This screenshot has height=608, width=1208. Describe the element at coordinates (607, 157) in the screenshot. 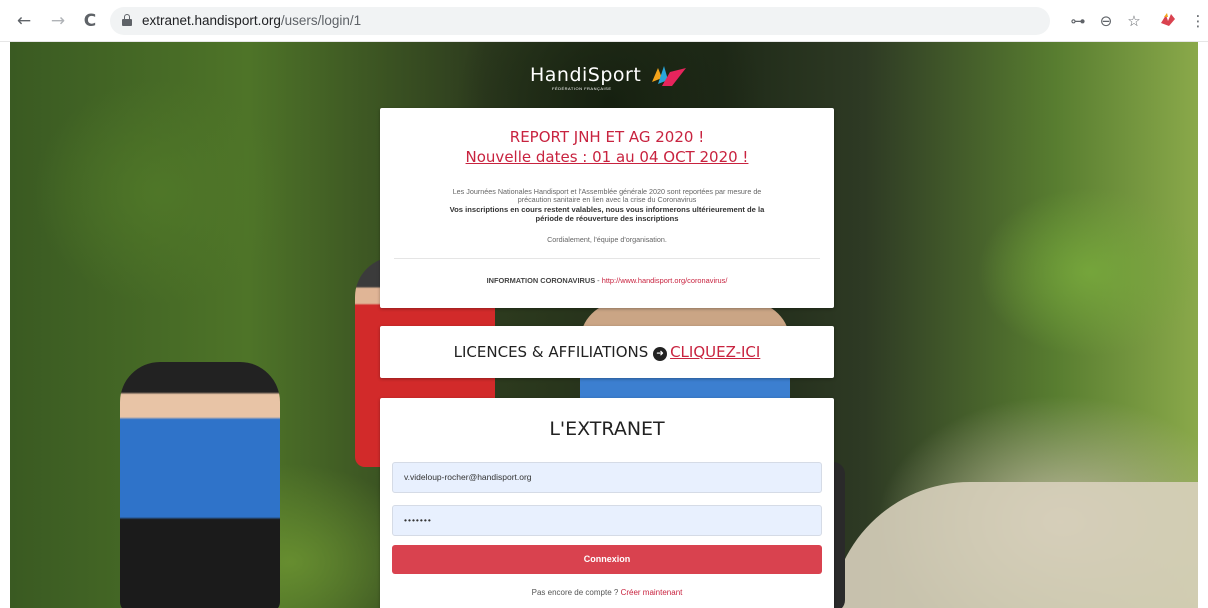

I see `notice-dates-link: Nouvelle dates : 01 au 04 OCT 2020 !` at that location.